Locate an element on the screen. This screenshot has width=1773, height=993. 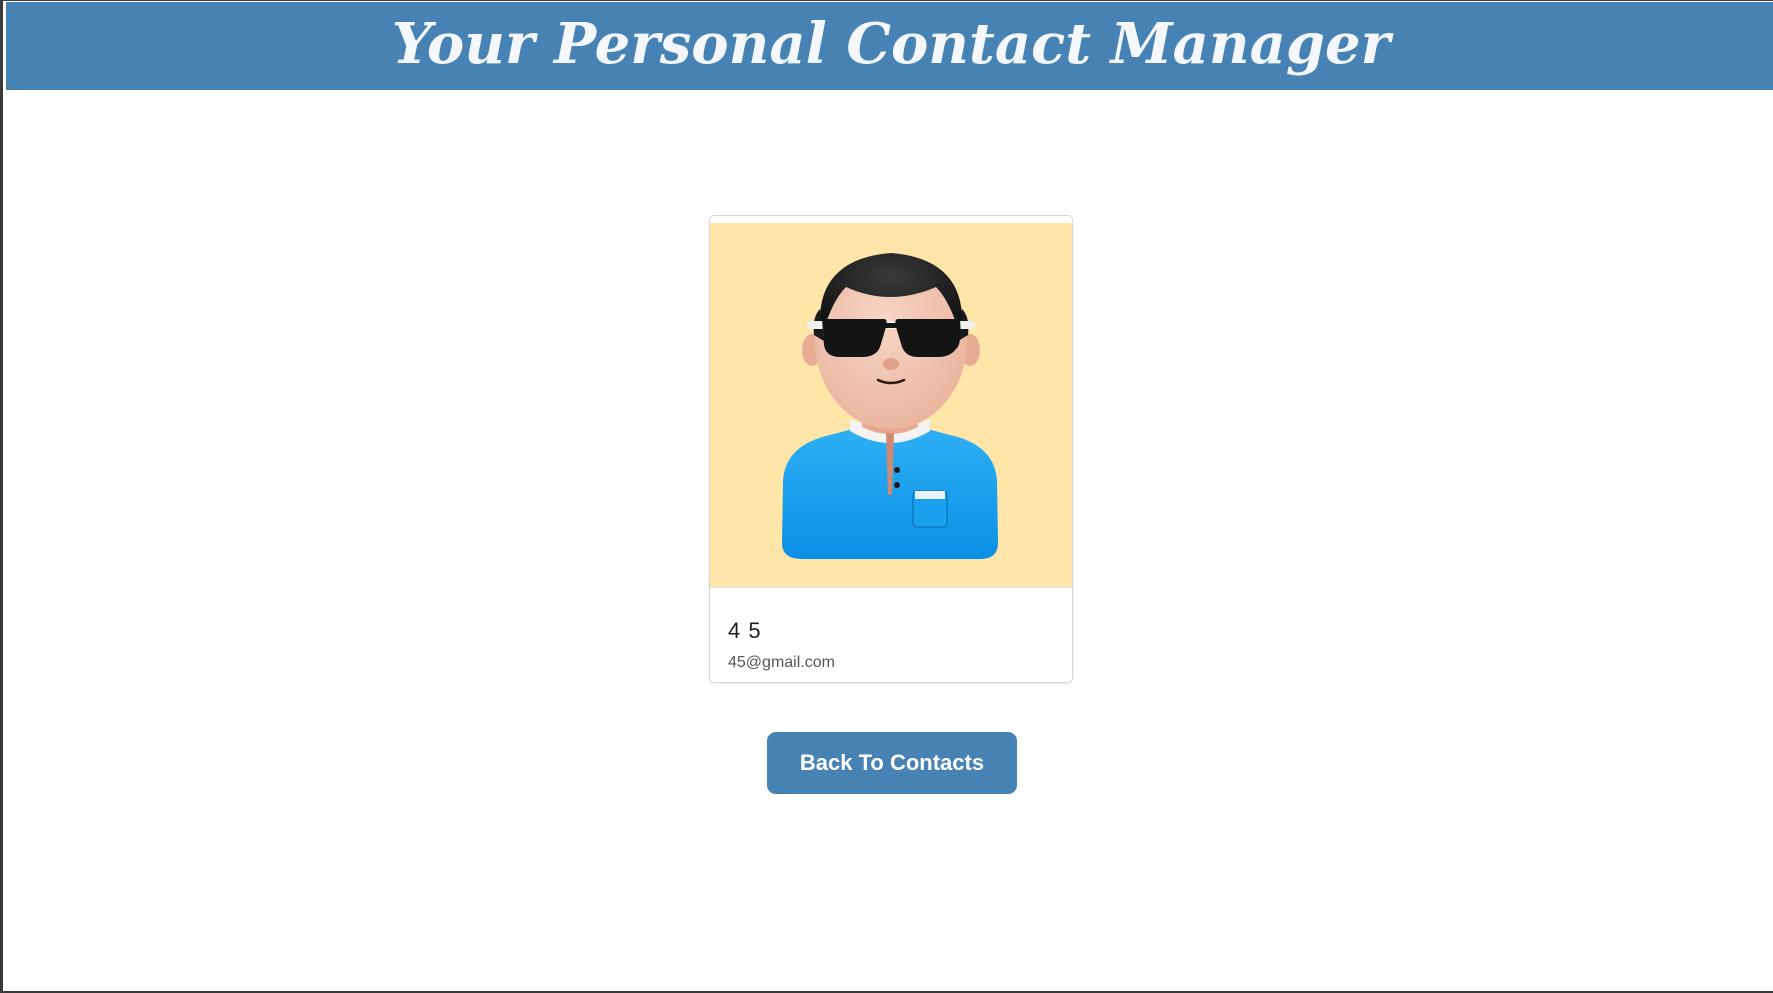
contact-card: 4 5 45@gmail.com is located at coordinates (891, 449).